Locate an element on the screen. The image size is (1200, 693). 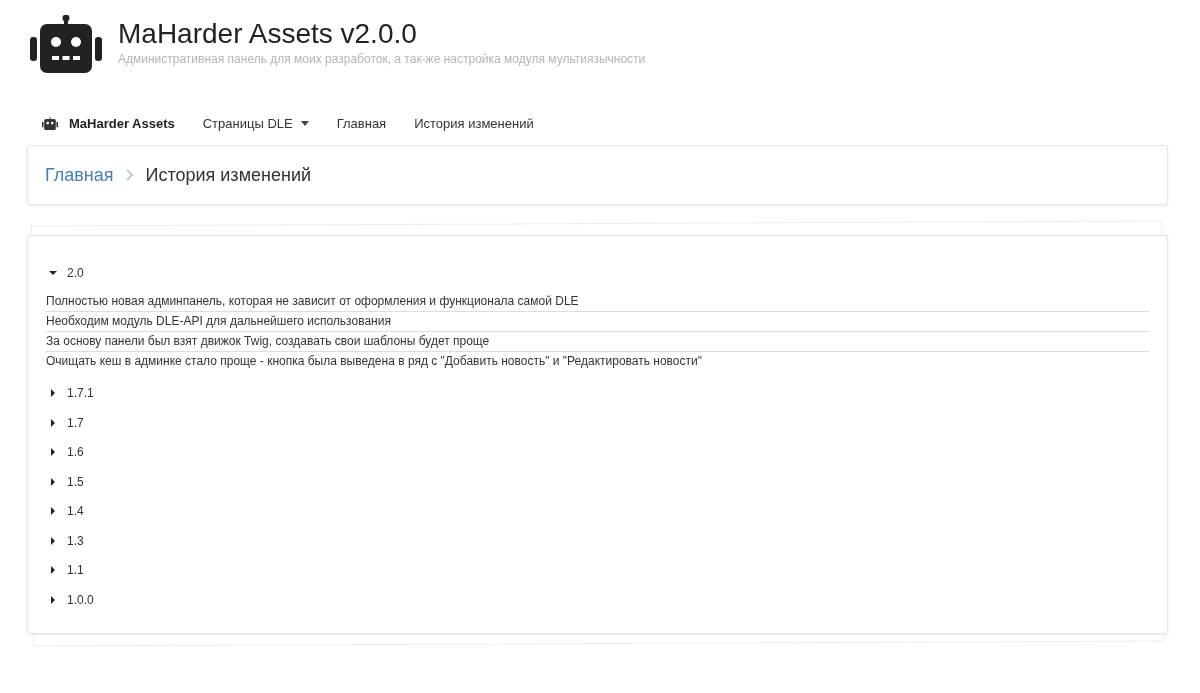
site-subtitle: Административная панель для моих разработок, а так-же настройка модуля мультиязычности is located at coordinates (382, 59).